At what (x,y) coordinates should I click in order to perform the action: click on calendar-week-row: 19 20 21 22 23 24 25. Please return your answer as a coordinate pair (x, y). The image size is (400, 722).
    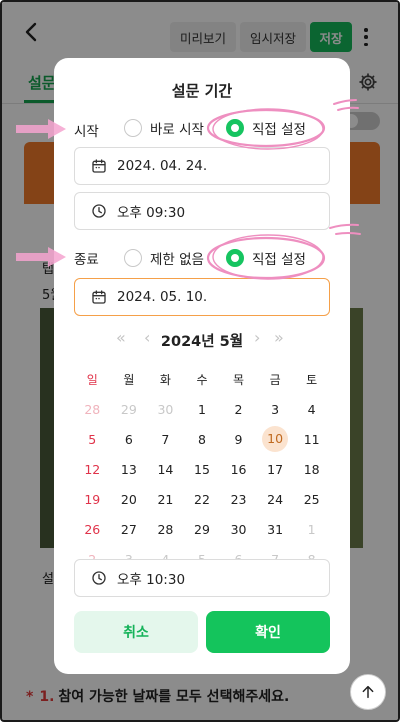
    Looking at the image, I should click on (202, 499).